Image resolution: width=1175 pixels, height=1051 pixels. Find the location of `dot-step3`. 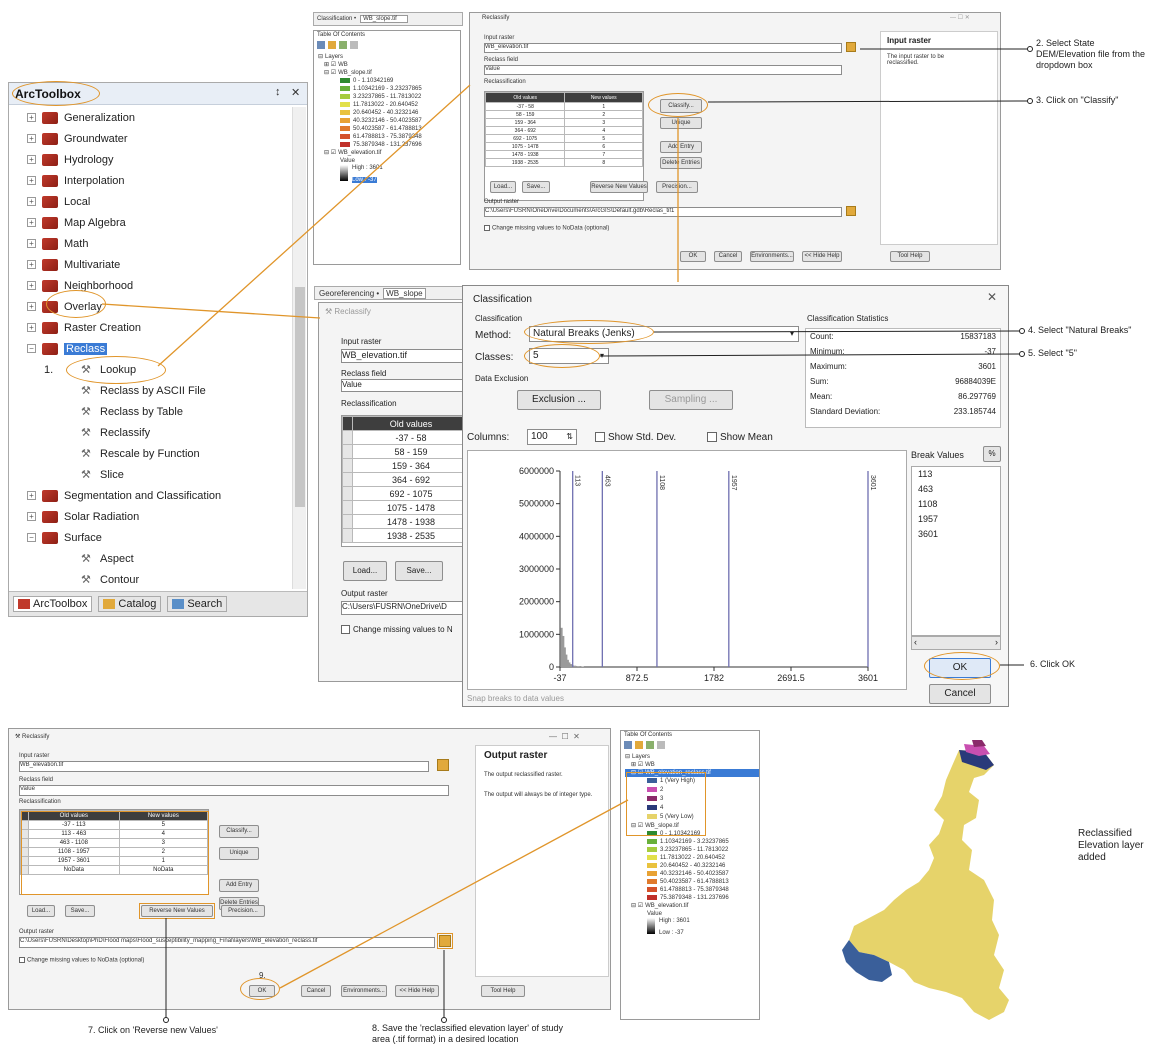

dot-step3 is located at coordinates (1030, 101).